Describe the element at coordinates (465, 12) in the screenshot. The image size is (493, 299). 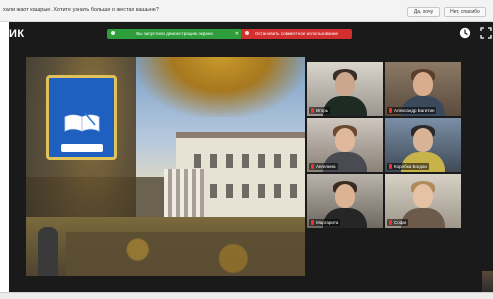
I see `no-thanks-button: Нет, спасибо` at that location.